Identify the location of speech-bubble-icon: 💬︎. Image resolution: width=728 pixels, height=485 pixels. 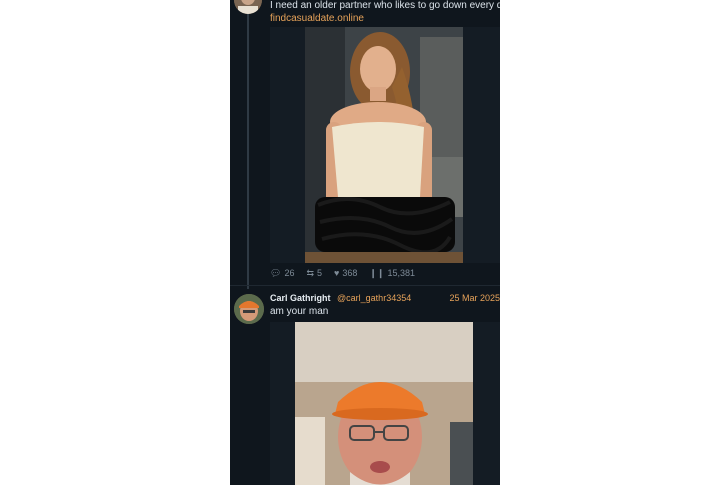
(276, 272).